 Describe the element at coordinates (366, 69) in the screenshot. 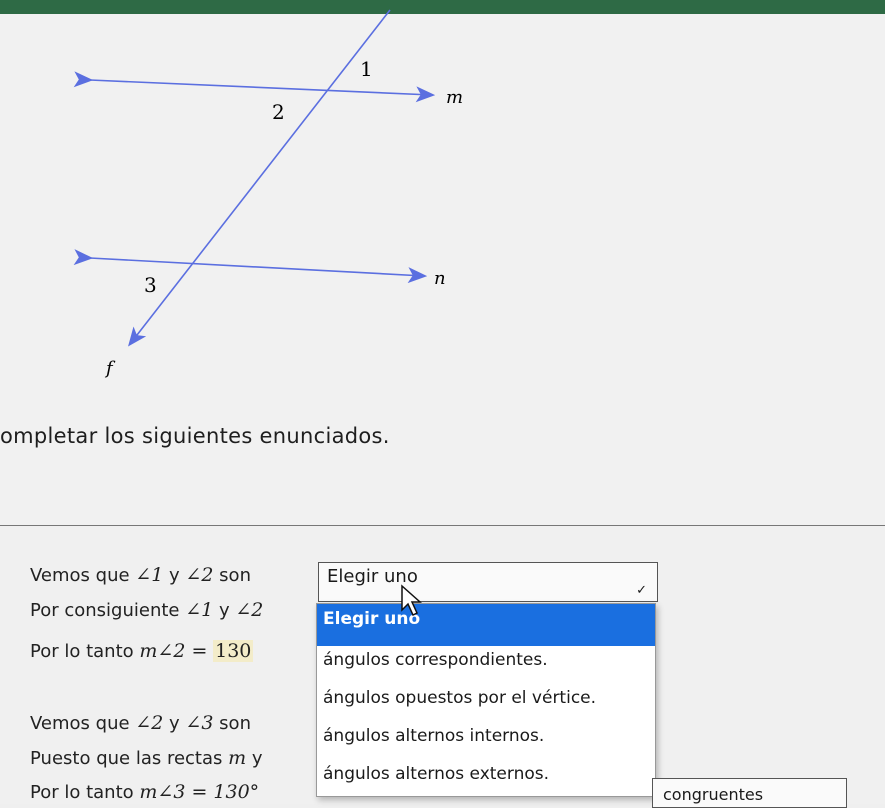

I see `label-angle-1: 1` at that location.